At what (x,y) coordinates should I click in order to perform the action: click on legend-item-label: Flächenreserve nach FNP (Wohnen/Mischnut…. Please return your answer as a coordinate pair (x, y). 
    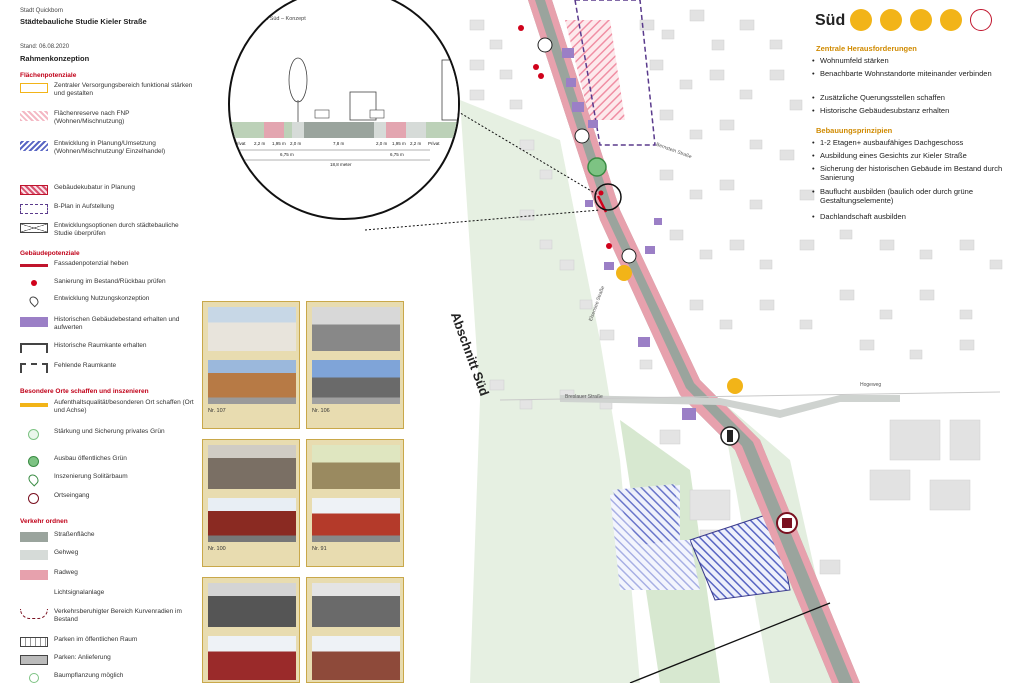
    Looking at the image, I should click on (92, 117).